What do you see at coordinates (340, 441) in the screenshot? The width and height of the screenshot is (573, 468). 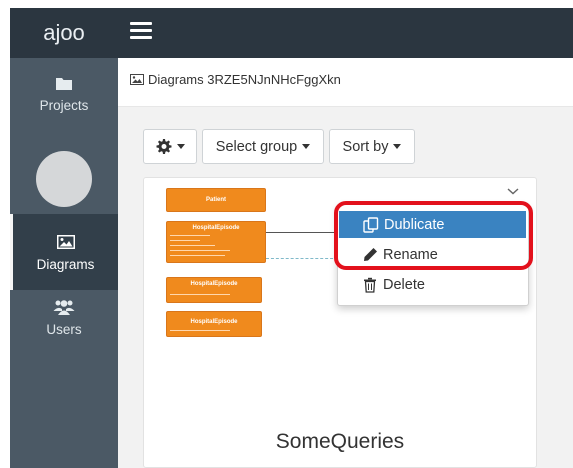 I see `diagram-card-title: SomeQueries` at bounding box center [340, 441].